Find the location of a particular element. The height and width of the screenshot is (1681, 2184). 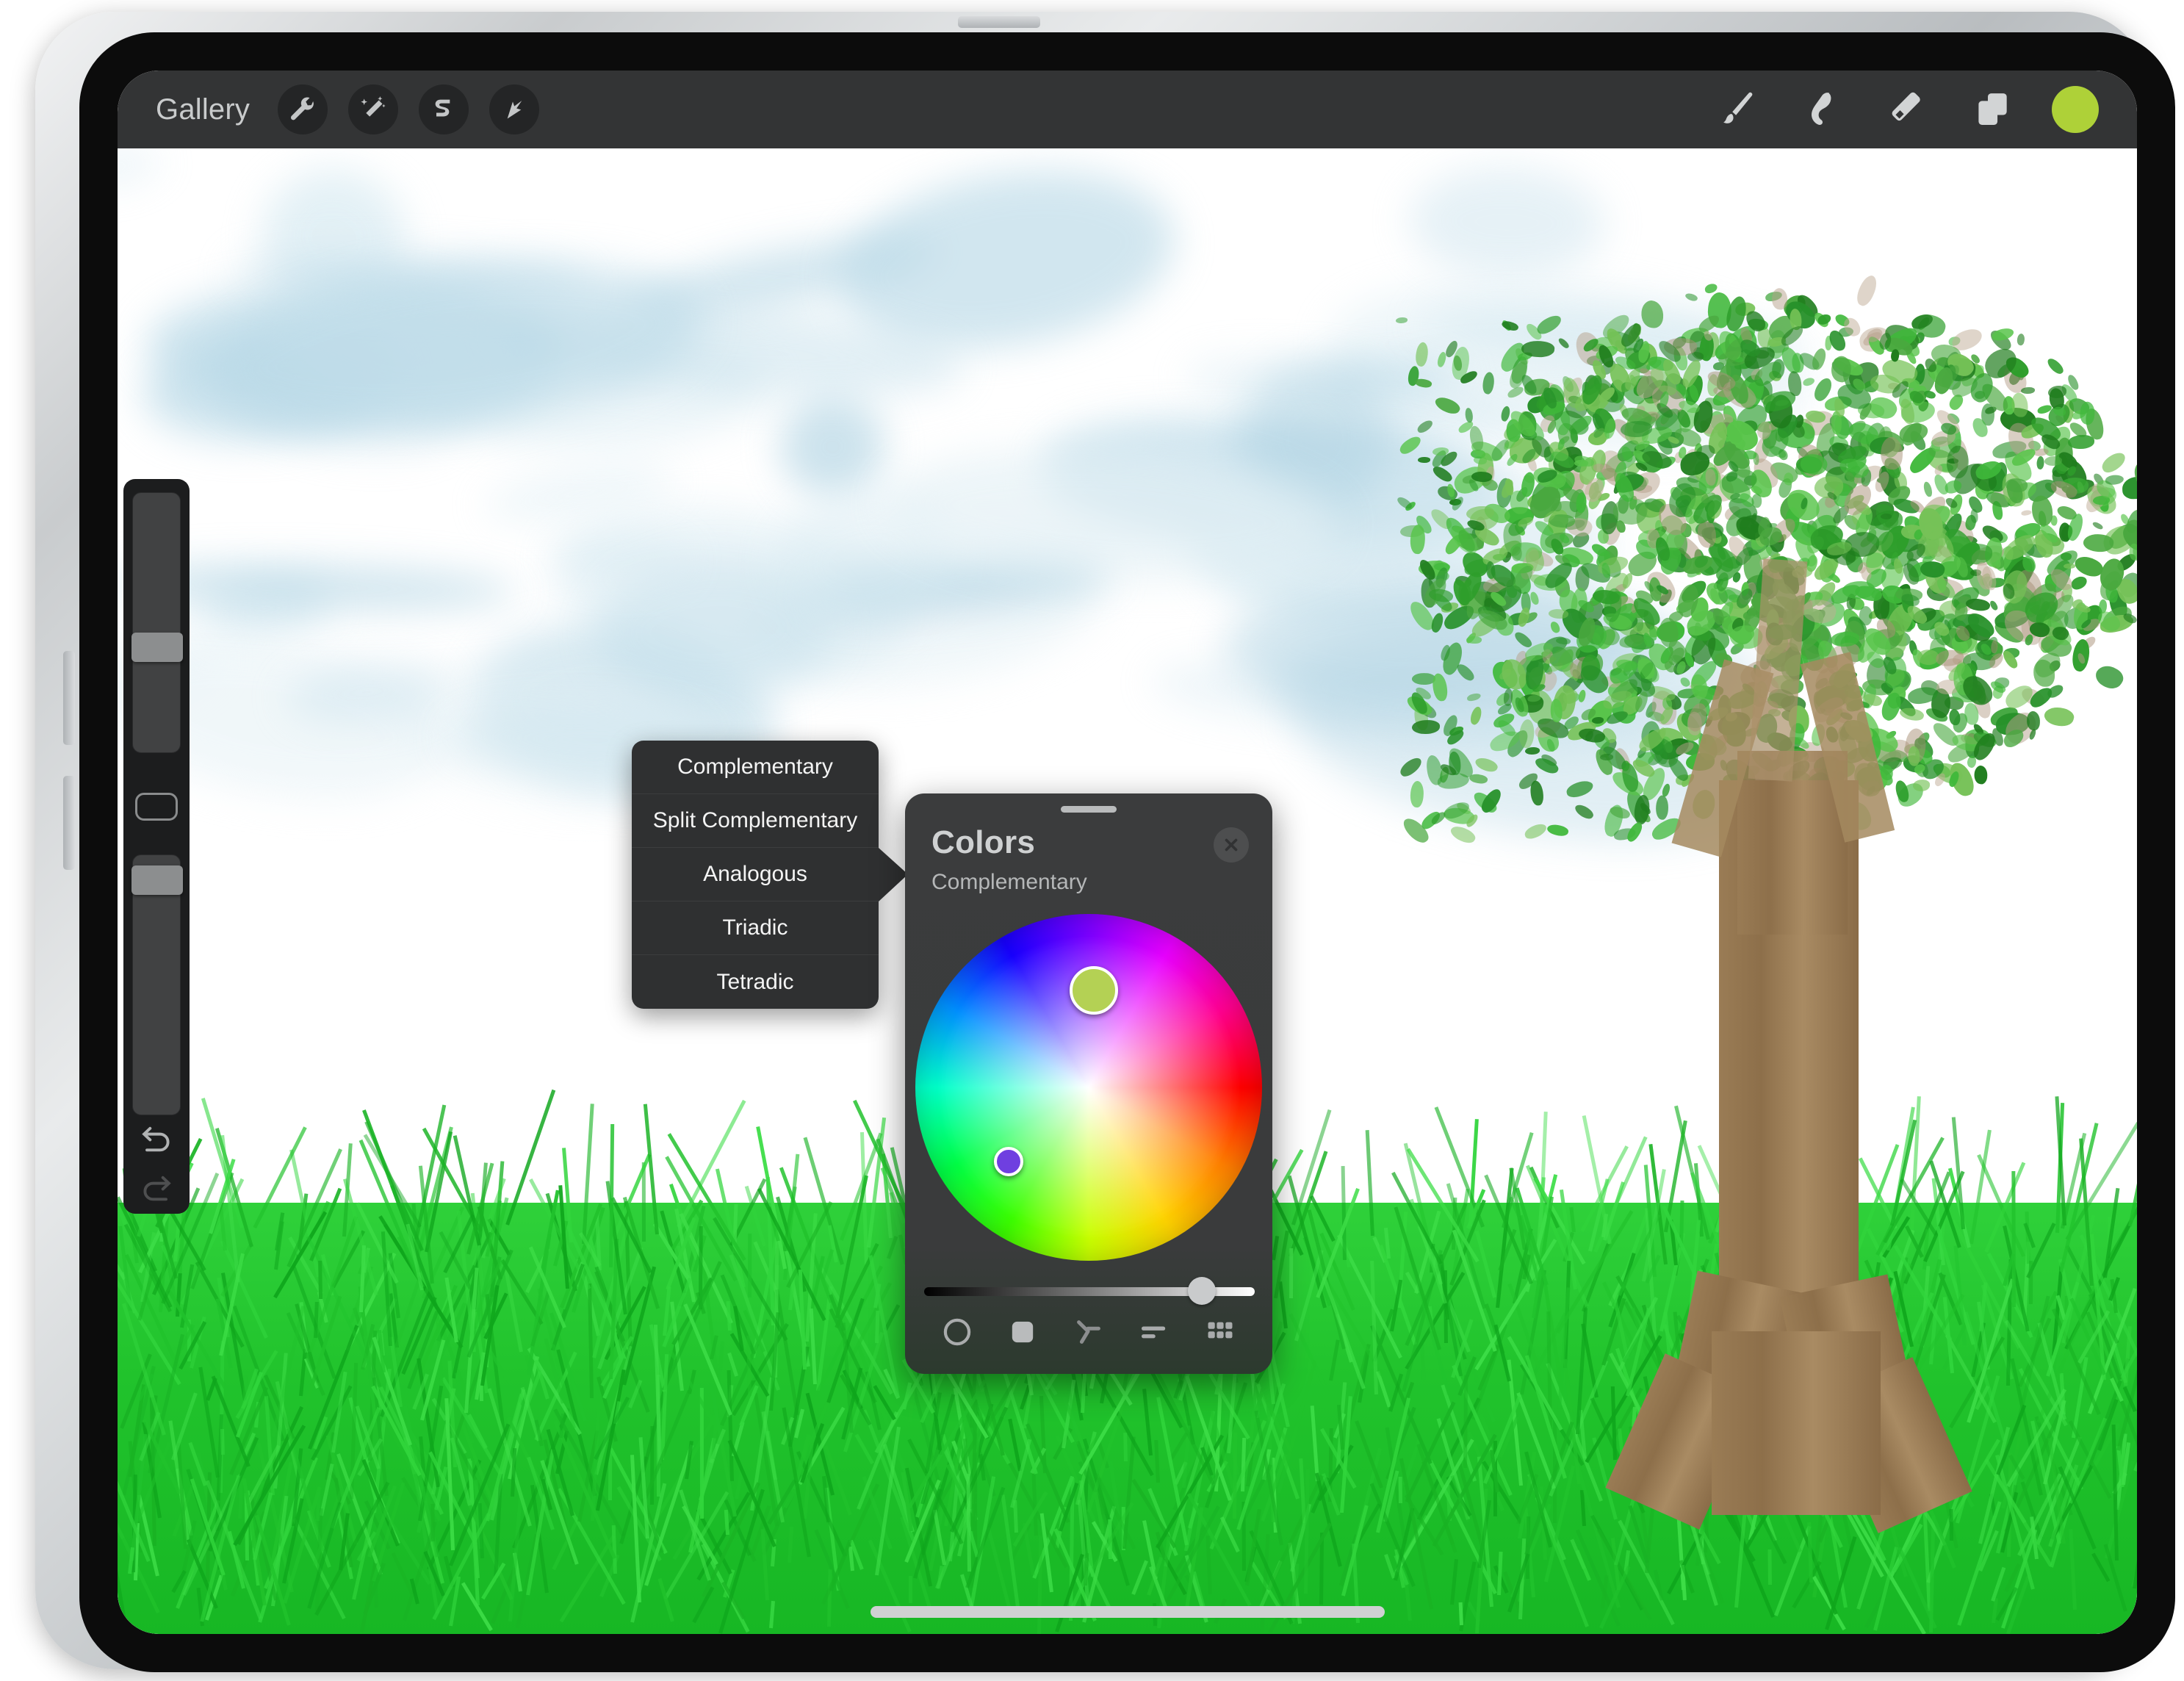

redo-button is located at coordinates (156, 1189).